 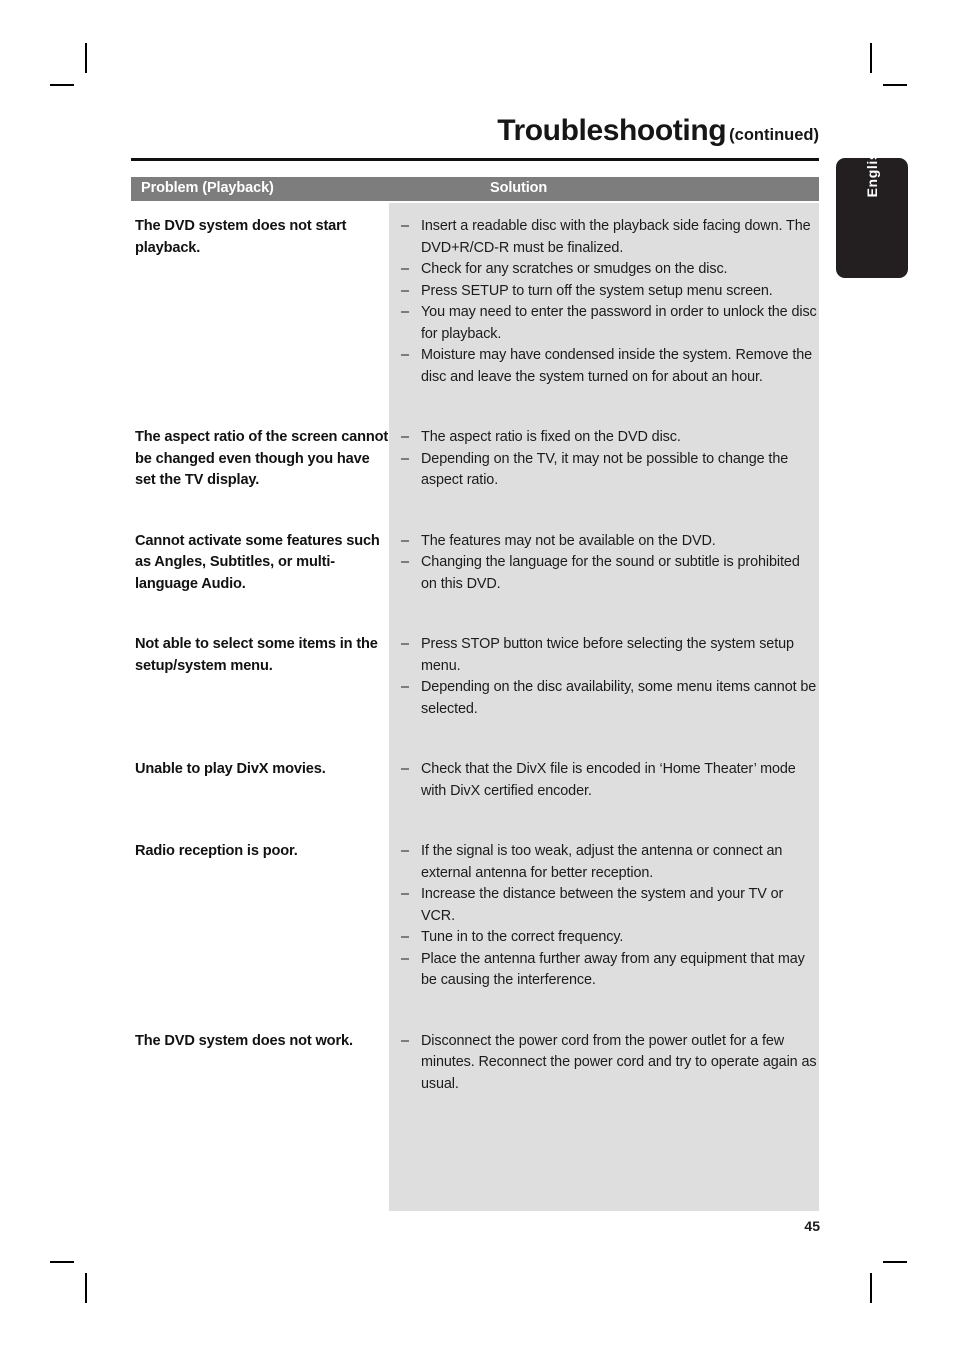 I want to click on table-header-row: Problem (Playback) Solution, so click(x=475, y=189).